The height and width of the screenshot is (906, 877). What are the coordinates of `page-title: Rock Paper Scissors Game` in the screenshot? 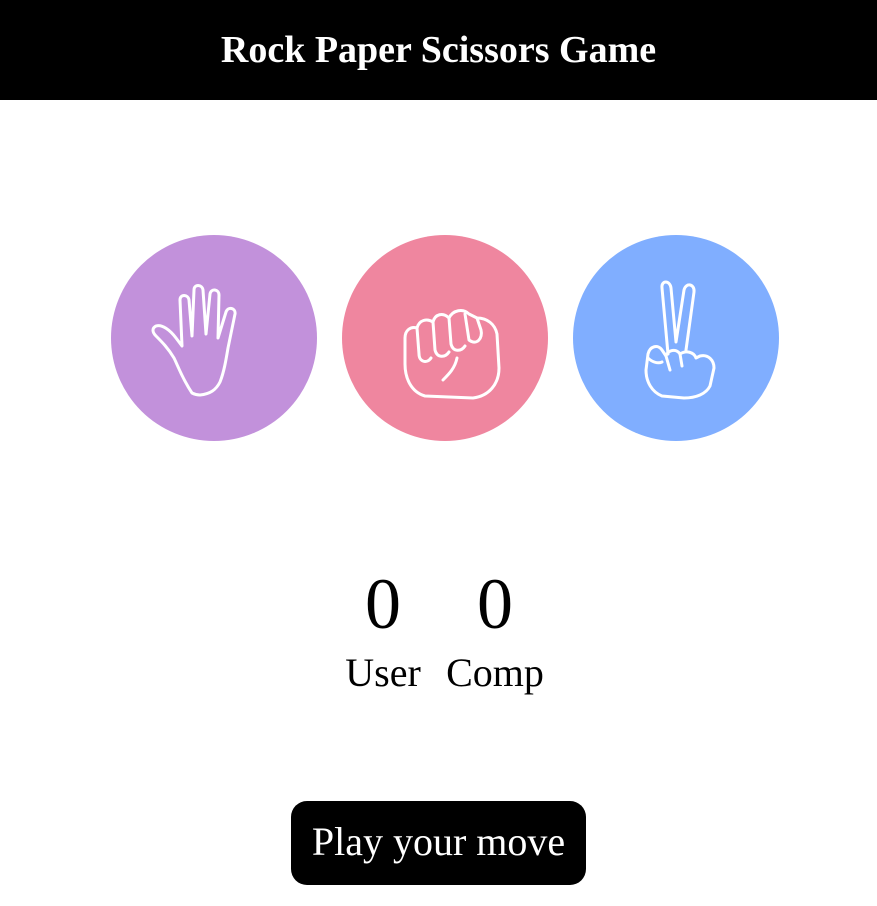 It's located at (438, 50).